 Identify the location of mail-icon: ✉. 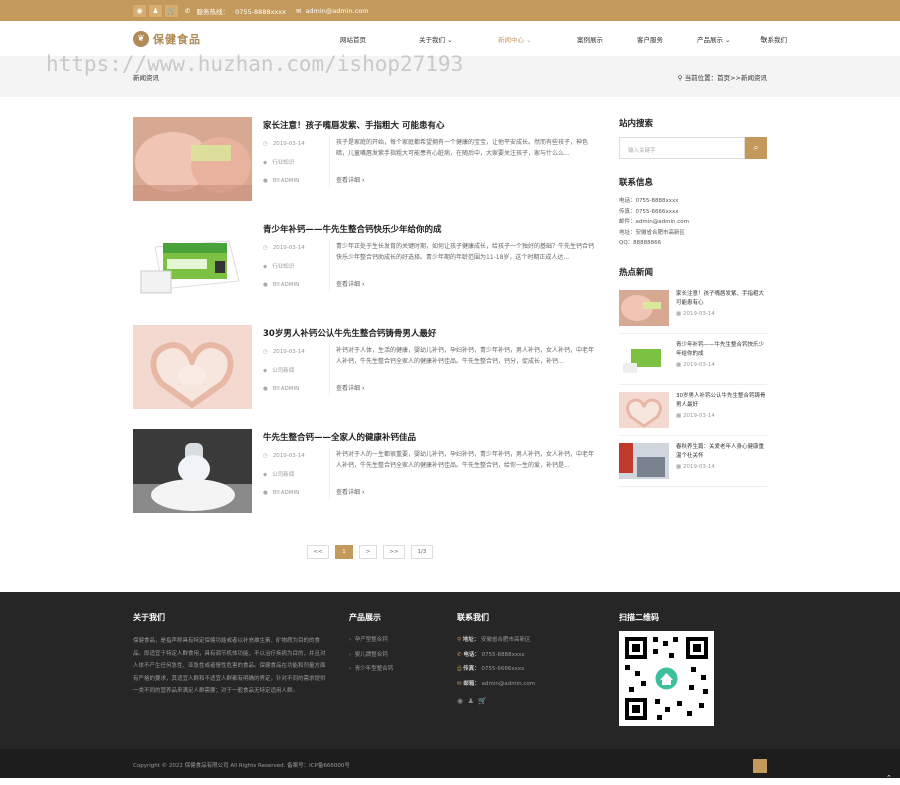
(459, 683).